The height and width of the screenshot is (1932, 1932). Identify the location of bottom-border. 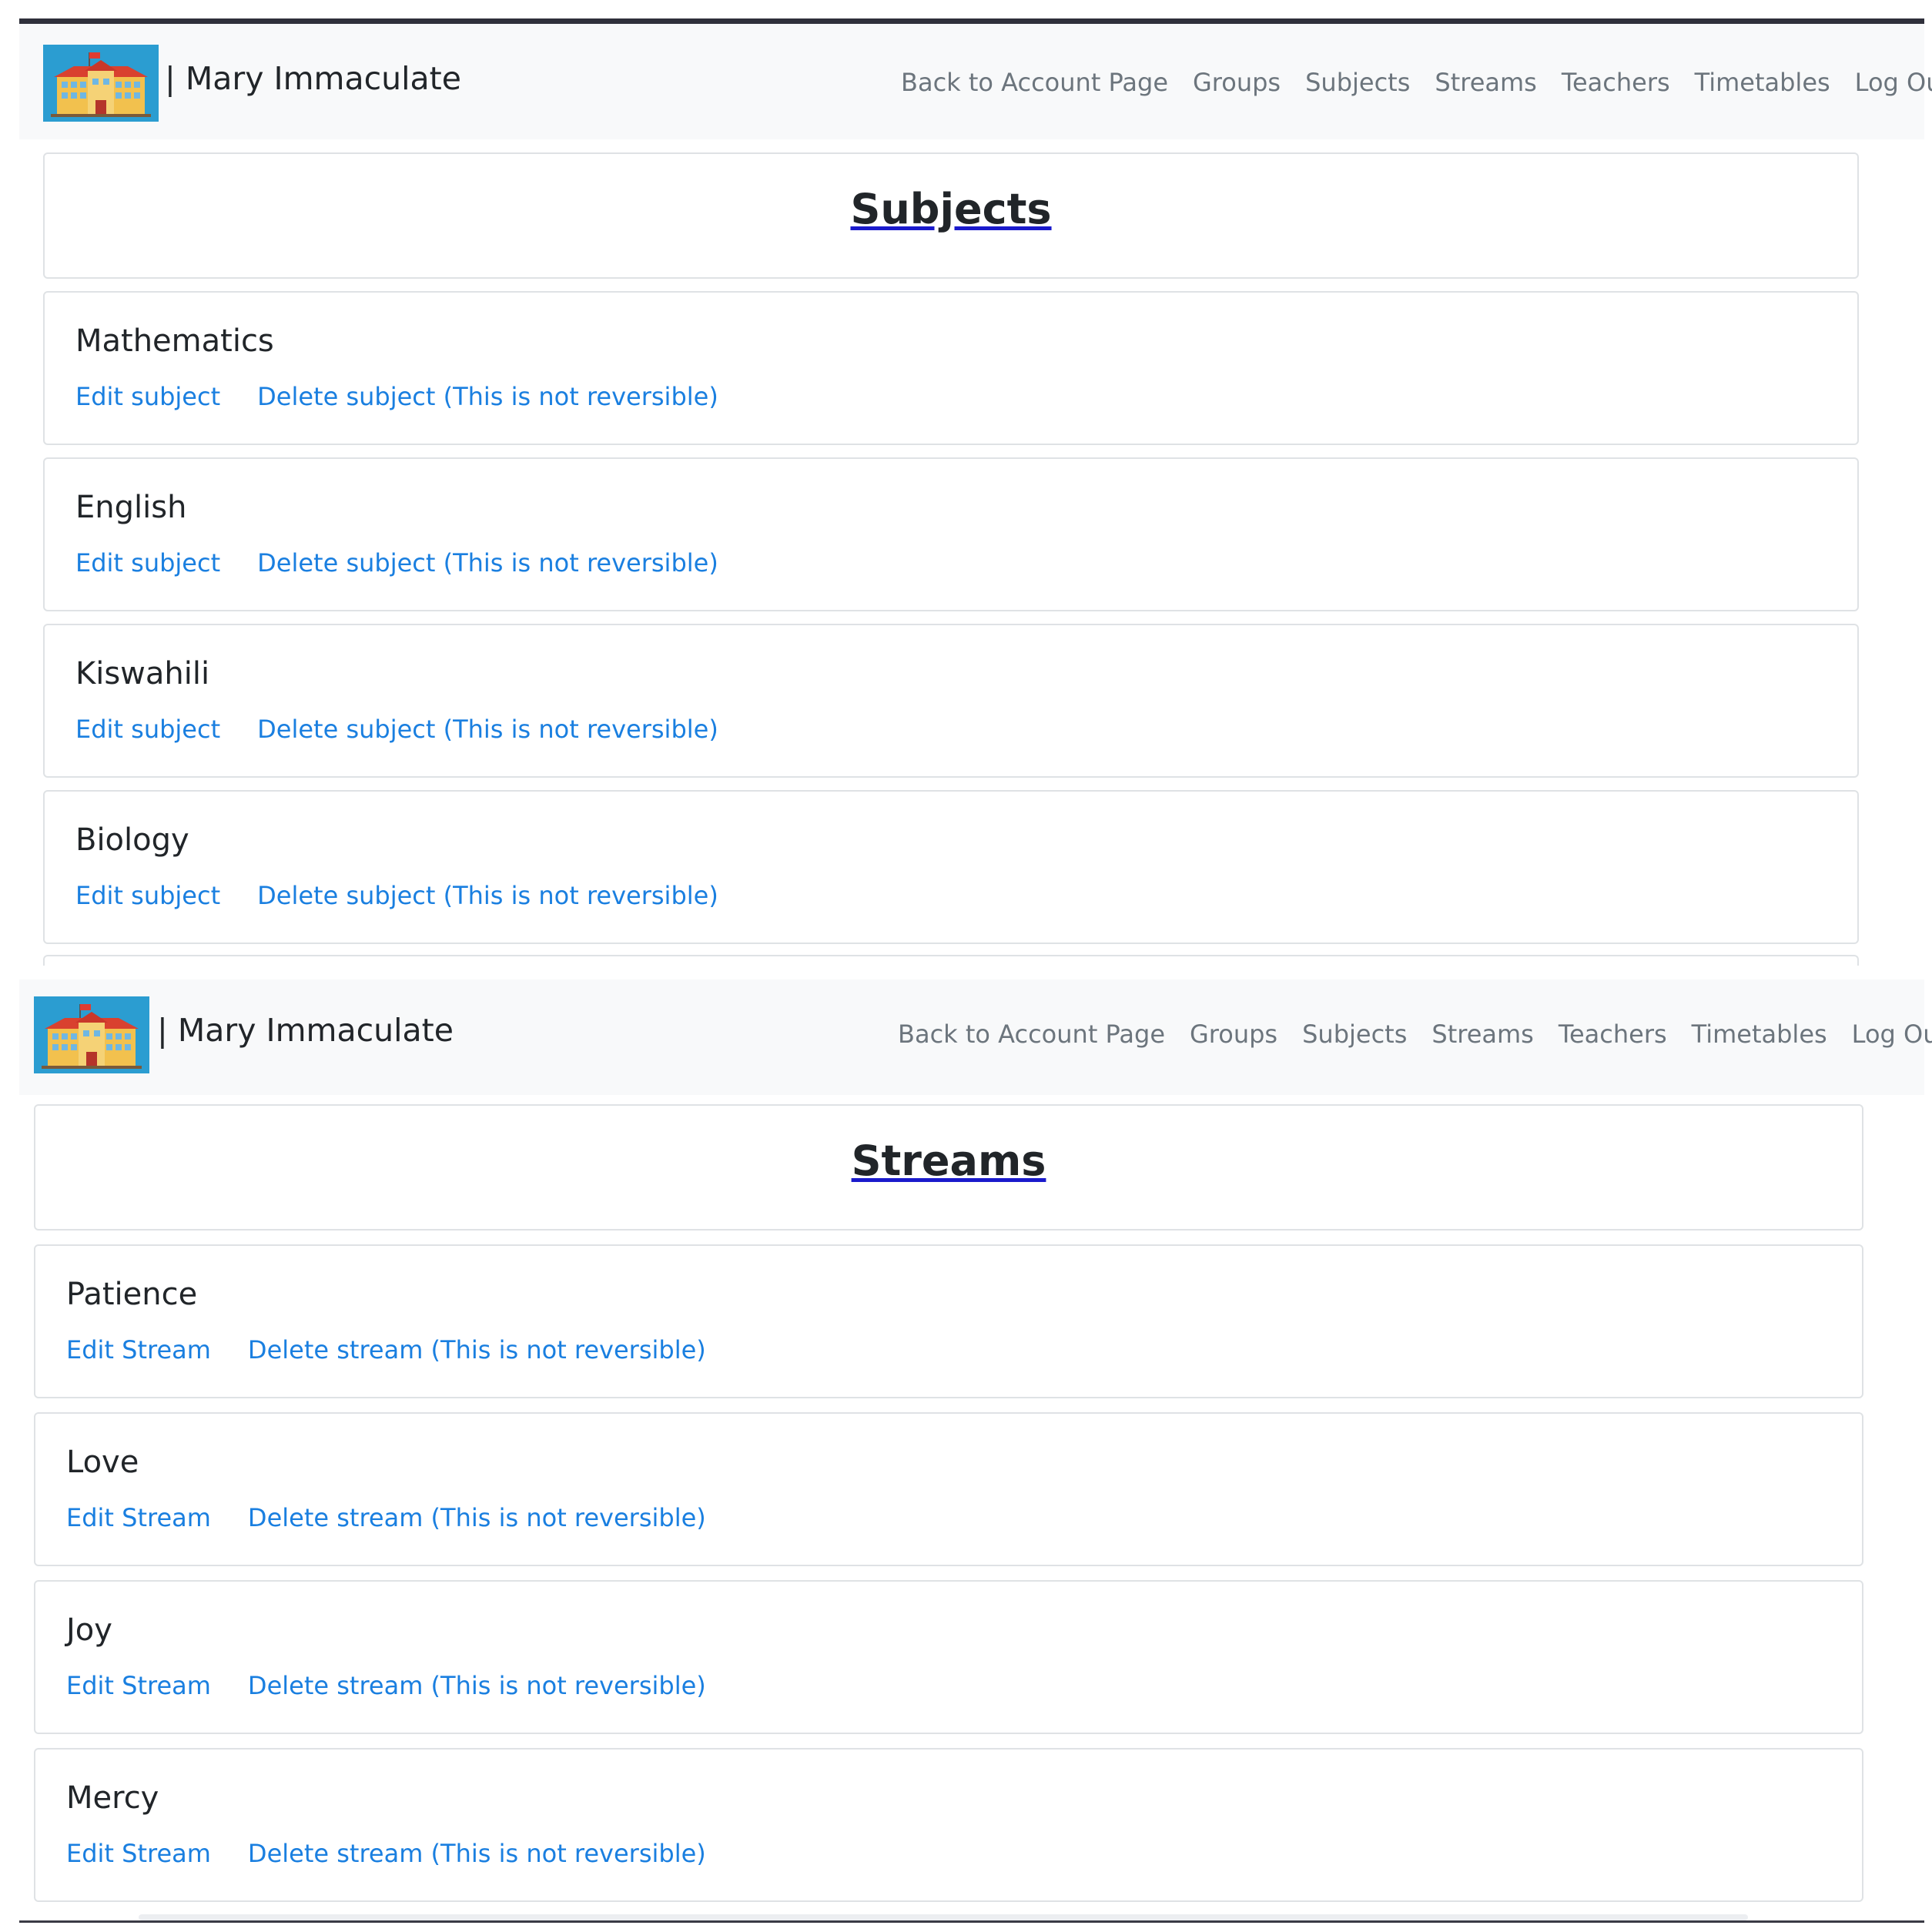
(971, 1921).